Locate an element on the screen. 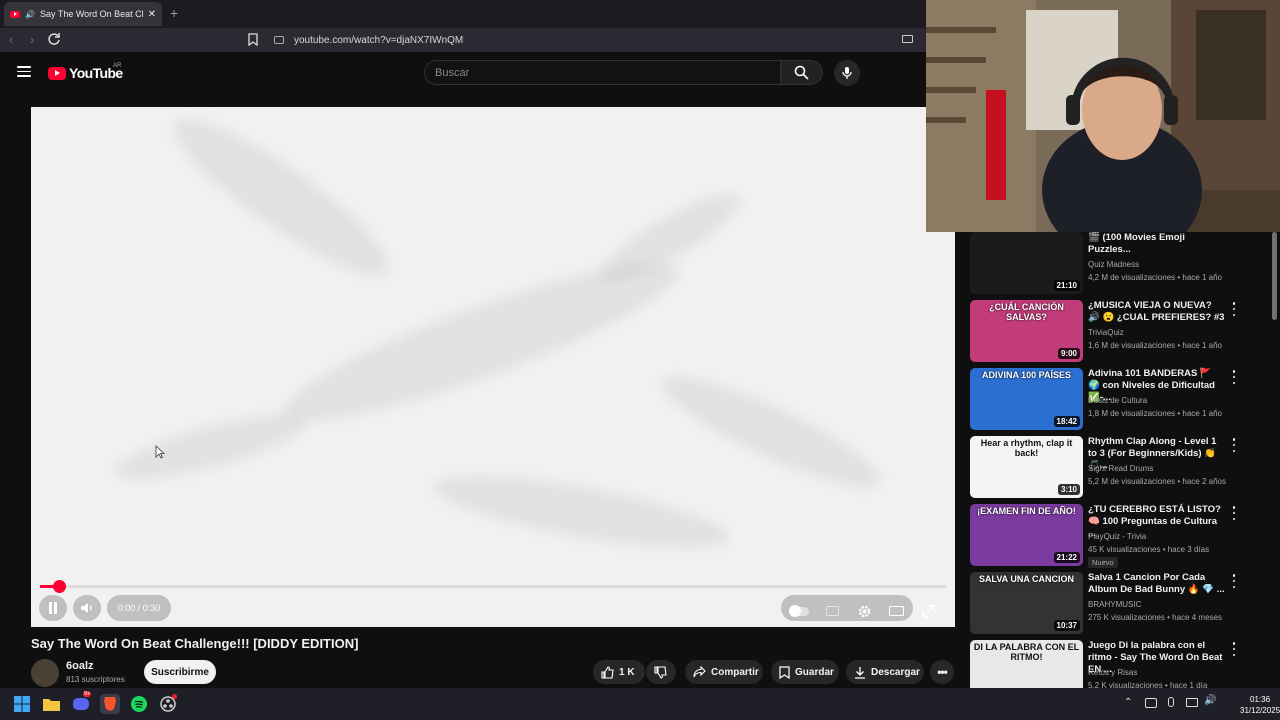  more-actions-button: ••• is located at coordinates (942, 672).